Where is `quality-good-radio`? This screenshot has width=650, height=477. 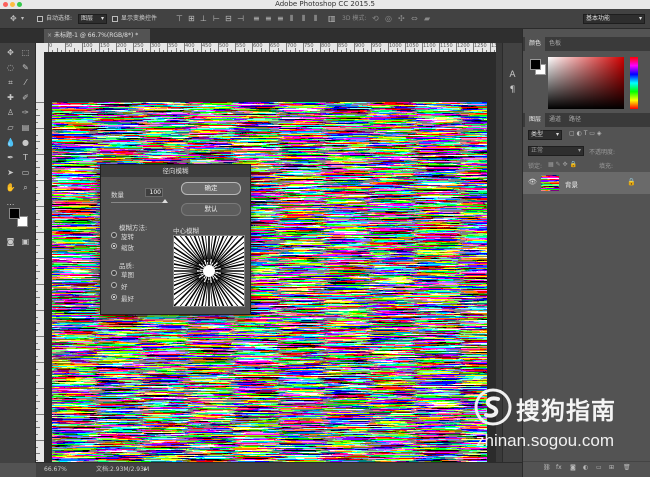
quality-good-radio is located at coordinates (114, 285).